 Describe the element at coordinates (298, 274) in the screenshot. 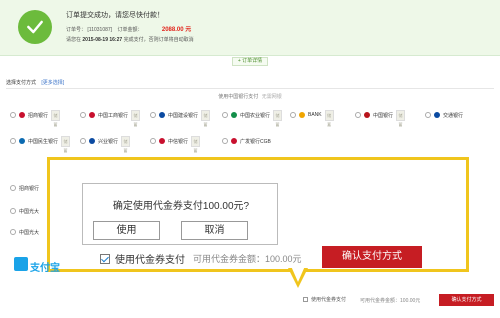

I see `callout-pointer-inner` at that location.